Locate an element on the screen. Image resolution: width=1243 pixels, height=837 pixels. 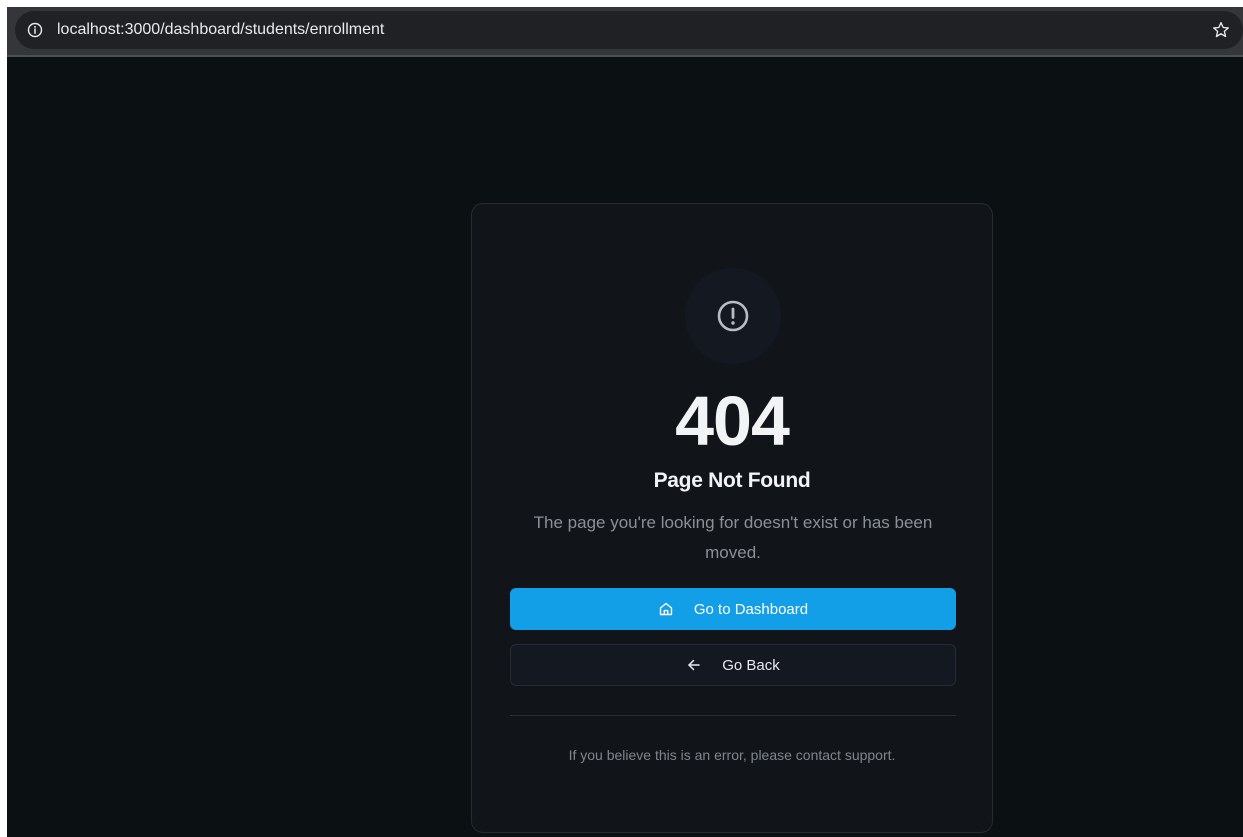
go-back-button: Go Back is located at coordinates (733, 665).